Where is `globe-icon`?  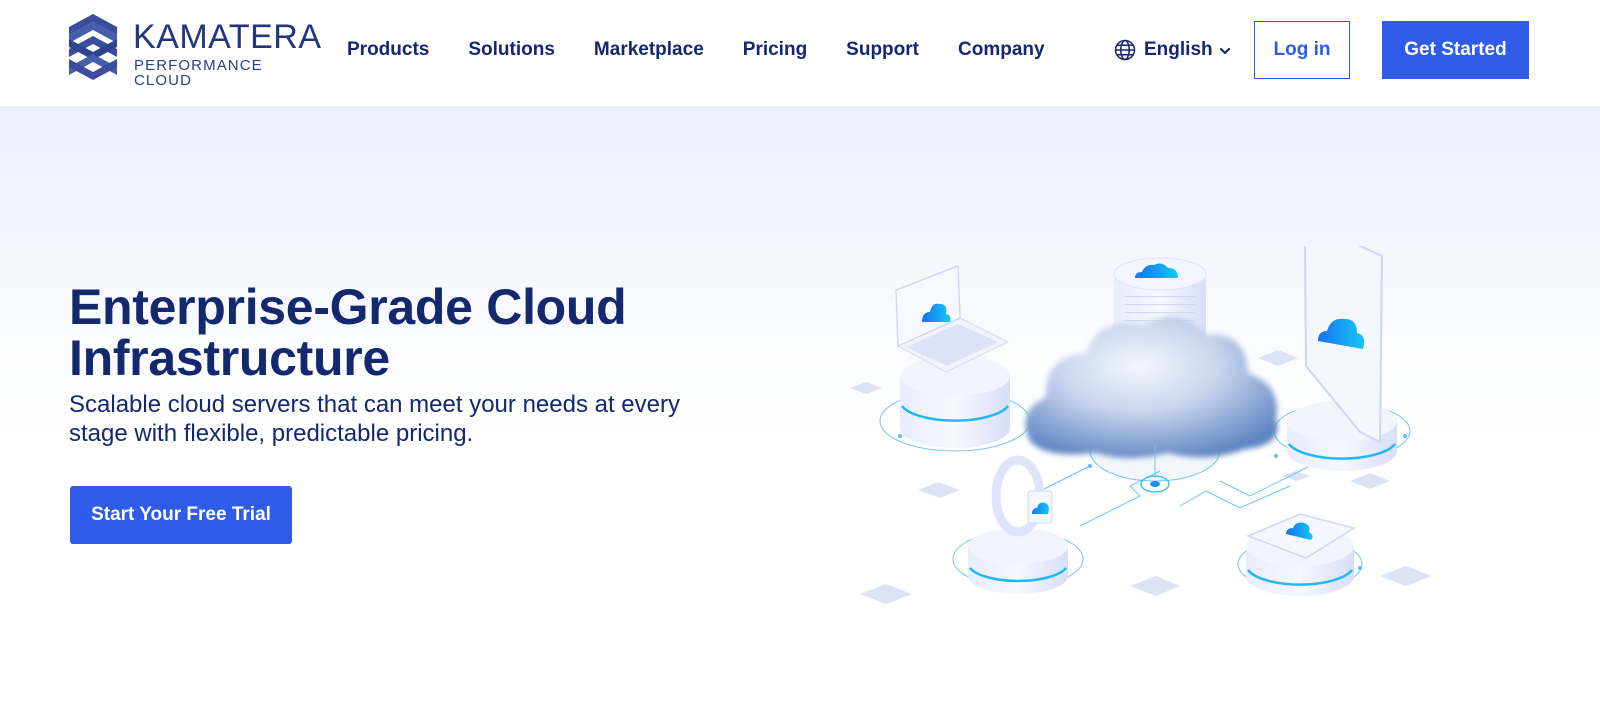
globe-icon is located at coordinates (1125, 50).